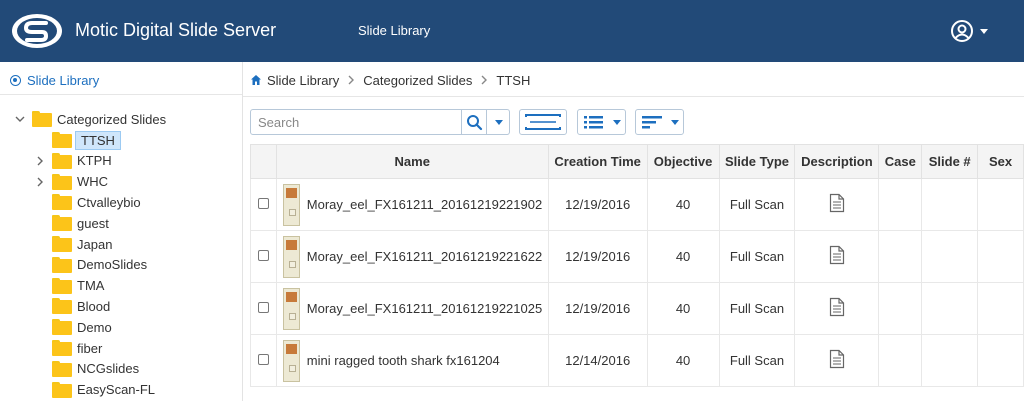 Image resolution: width=1024 pixels, height=401 pixels. I want to click on search-options-dropdown, so click(498, 122).